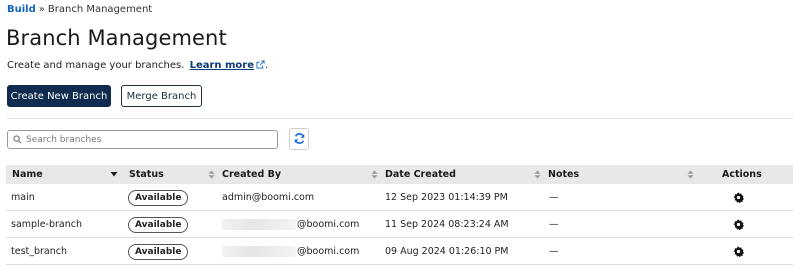 The width and height of the screenshot is (800, 277). Describe the element at coordinates (27, 174) in the screenshot. I see `column-header-label: Name` at that location.